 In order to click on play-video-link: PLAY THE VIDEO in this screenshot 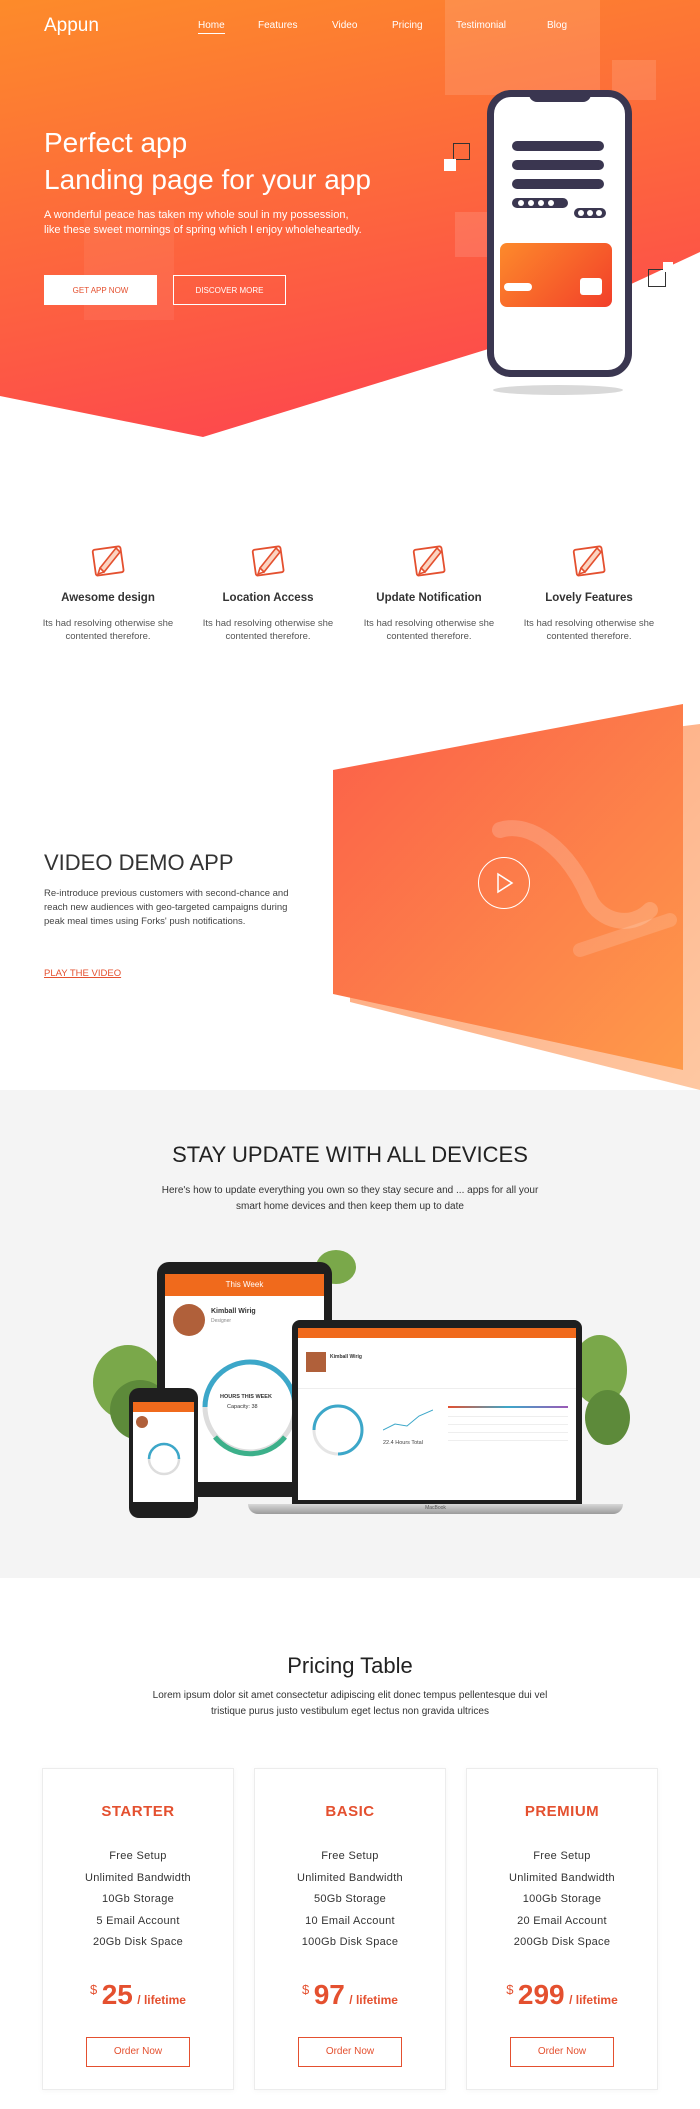, I will do `click(82, 973)`.